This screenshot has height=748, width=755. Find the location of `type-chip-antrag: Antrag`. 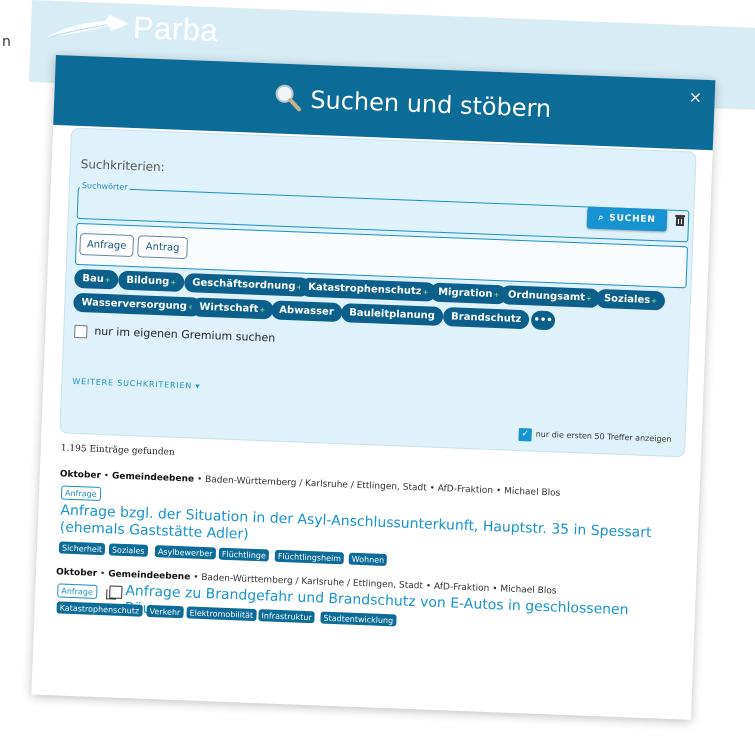

type-chip-antrag: Antrag is located at coordinates (163, 247).